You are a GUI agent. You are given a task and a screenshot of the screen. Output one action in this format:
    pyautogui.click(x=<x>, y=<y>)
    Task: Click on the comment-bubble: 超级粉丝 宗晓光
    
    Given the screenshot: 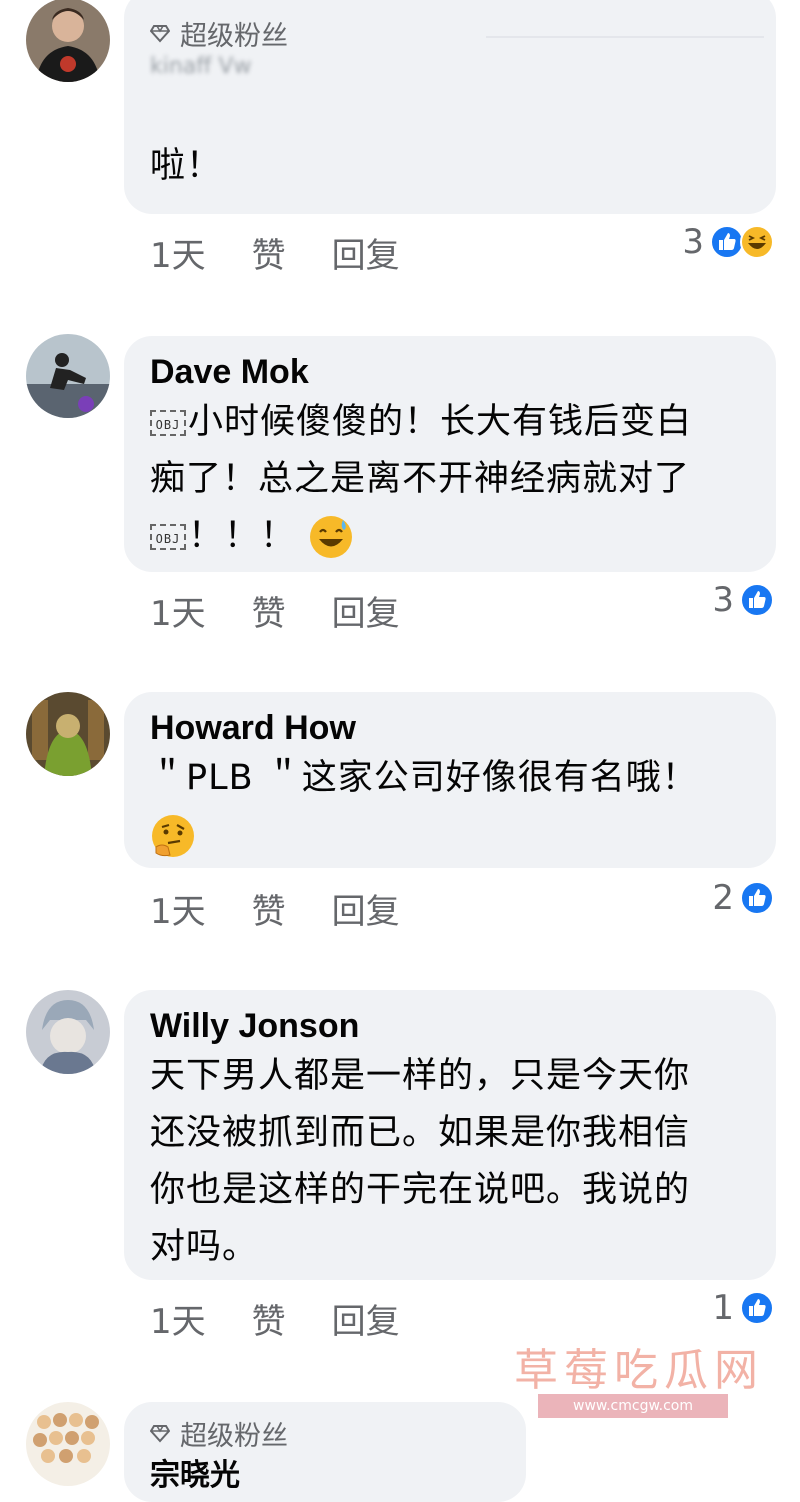 What is the action you would take?
    pyautogui.click(x=325, y=1452)
    